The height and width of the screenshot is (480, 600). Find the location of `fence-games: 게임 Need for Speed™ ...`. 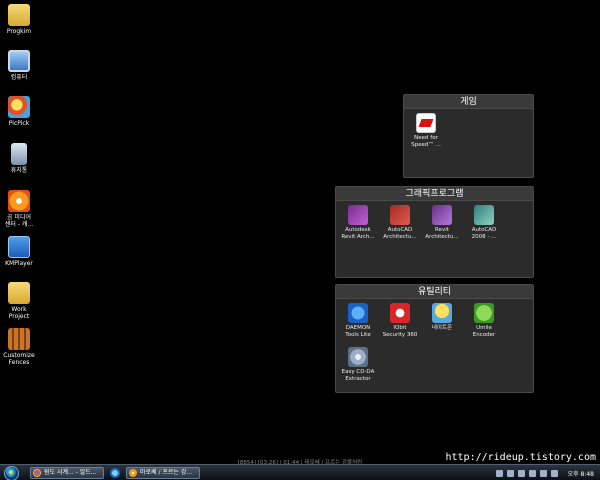

fence-games: 게임 Need for Speed™ ... is located at coordinates (468, 136).